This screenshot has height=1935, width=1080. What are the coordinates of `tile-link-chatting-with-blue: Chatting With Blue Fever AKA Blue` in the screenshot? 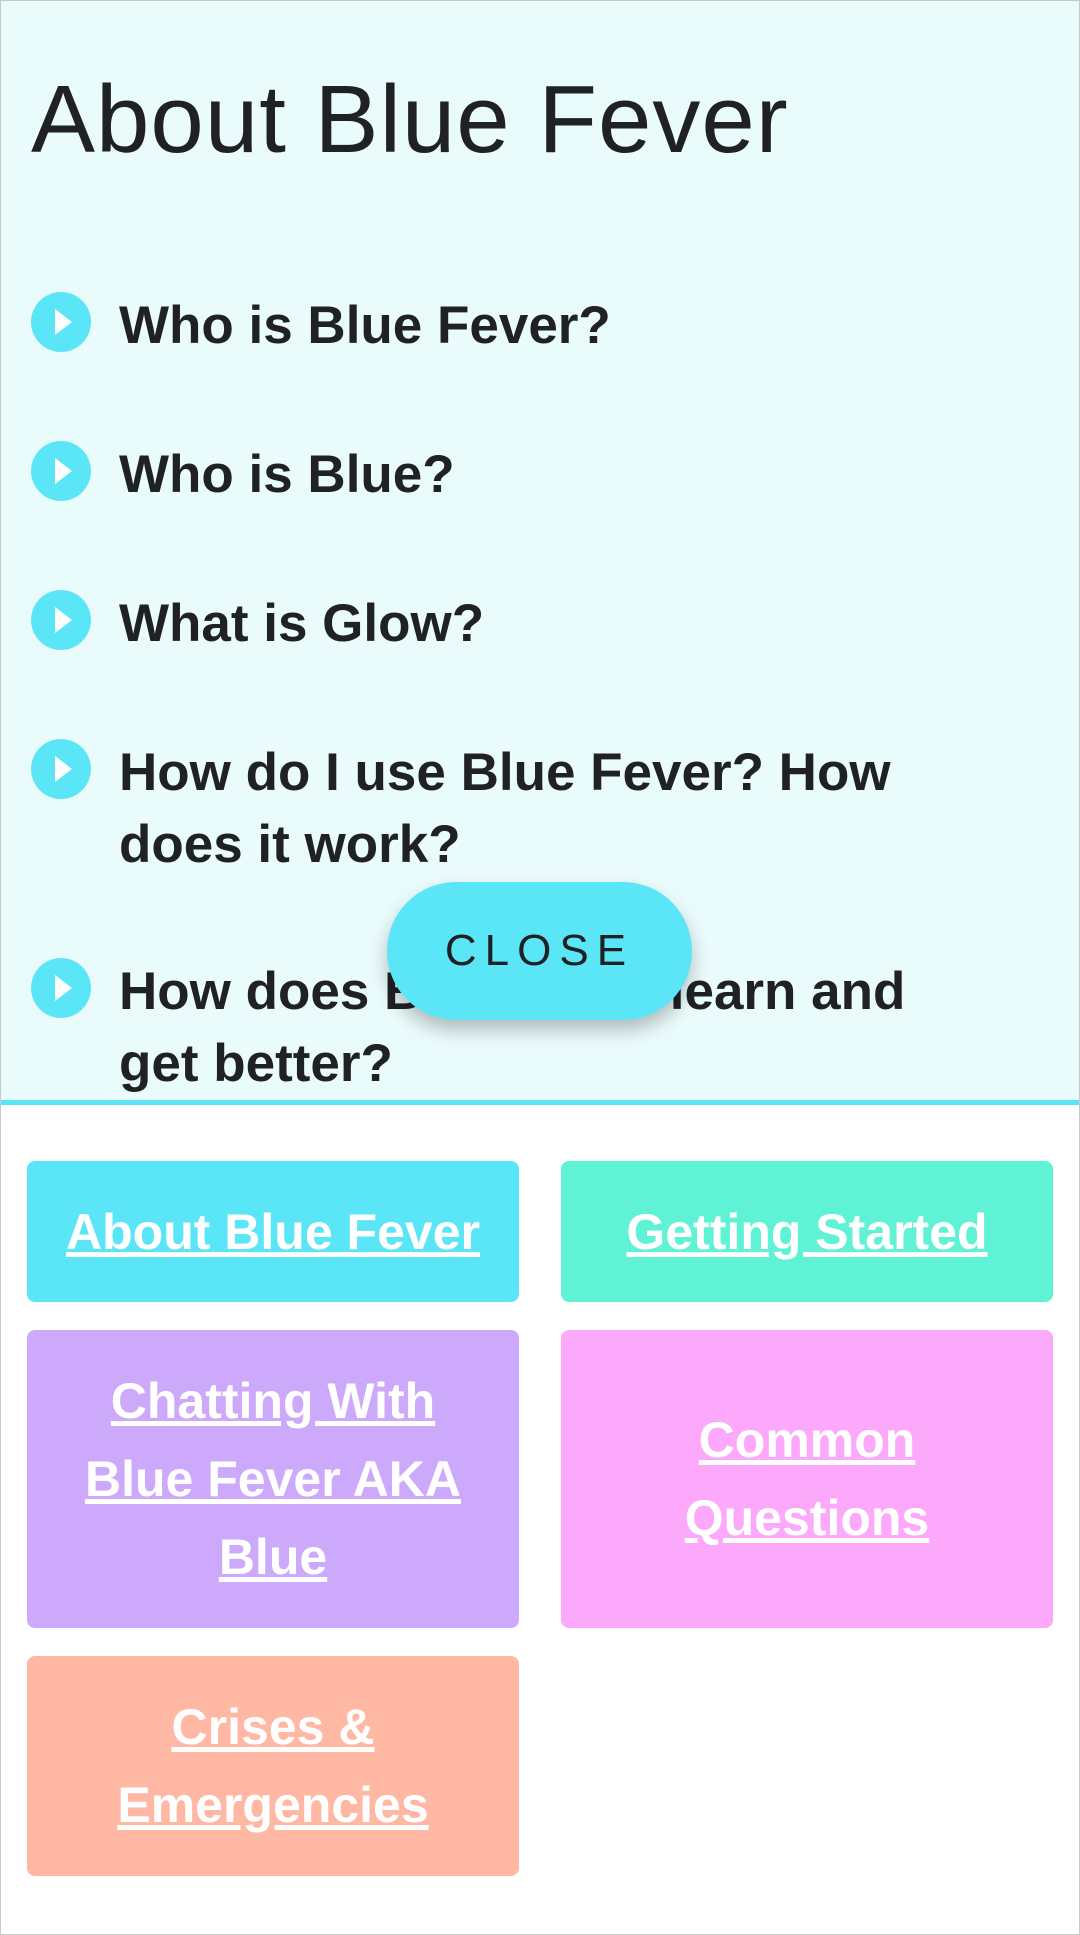 It's located at (273, 1479).